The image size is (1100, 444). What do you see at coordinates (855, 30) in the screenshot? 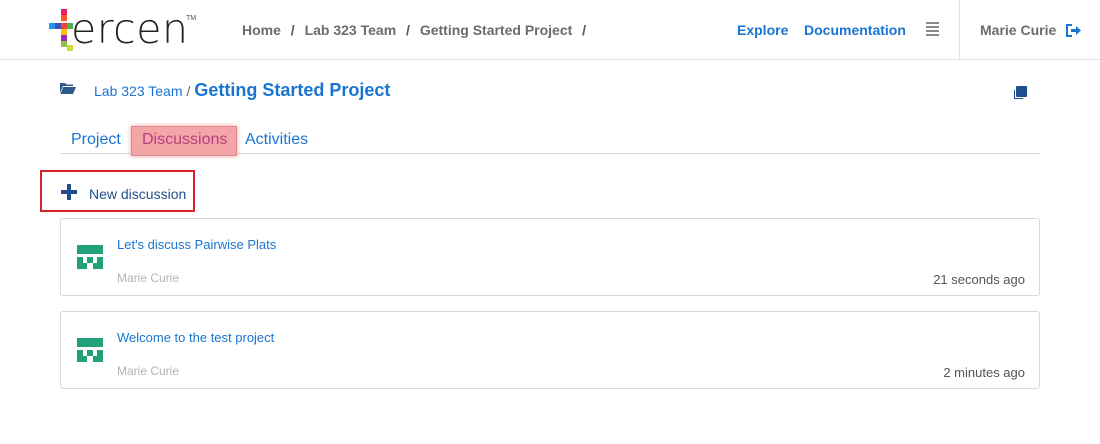
I see `documentation-link: Documentation` at bounding box center [855, 30].